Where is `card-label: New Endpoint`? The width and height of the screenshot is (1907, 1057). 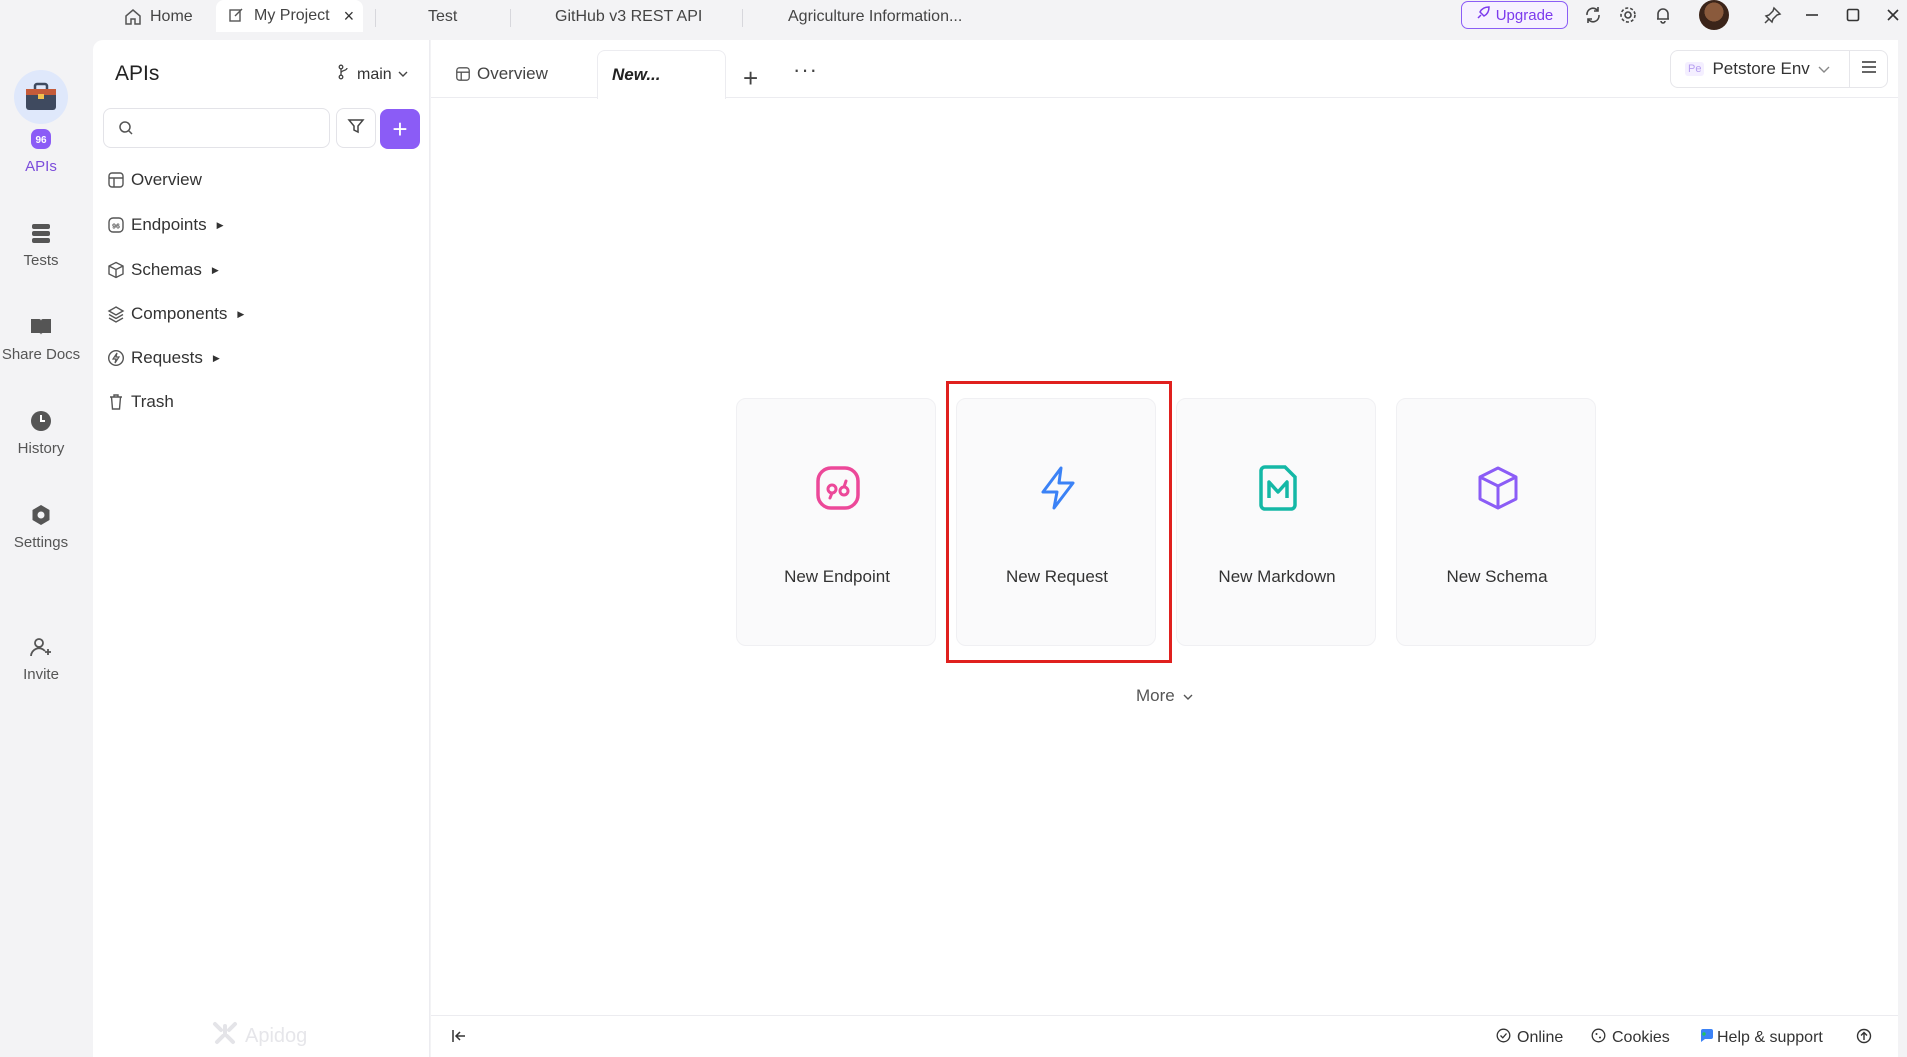 card-label: New Endpoint is located at coordinates (837, 576).